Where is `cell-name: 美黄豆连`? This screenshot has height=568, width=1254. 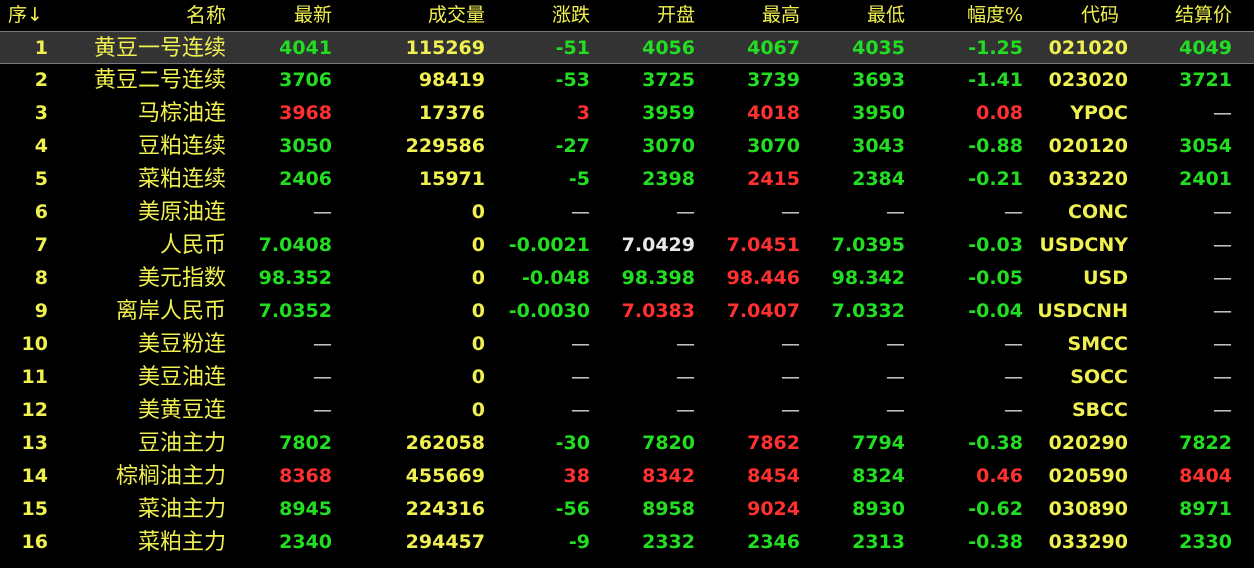 cell-name: 美黄豆连 is located at coordinates (181, 410).